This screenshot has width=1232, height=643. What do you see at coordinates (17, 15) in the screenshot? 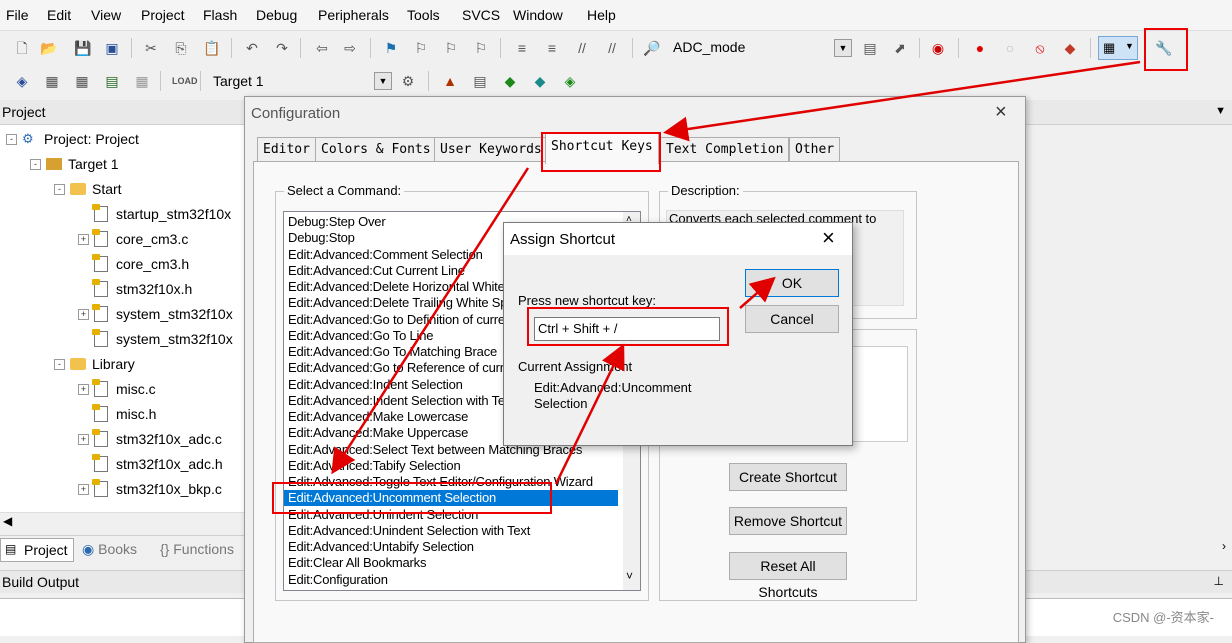
I see `menu-file: File` at bounding box center [17, 15].